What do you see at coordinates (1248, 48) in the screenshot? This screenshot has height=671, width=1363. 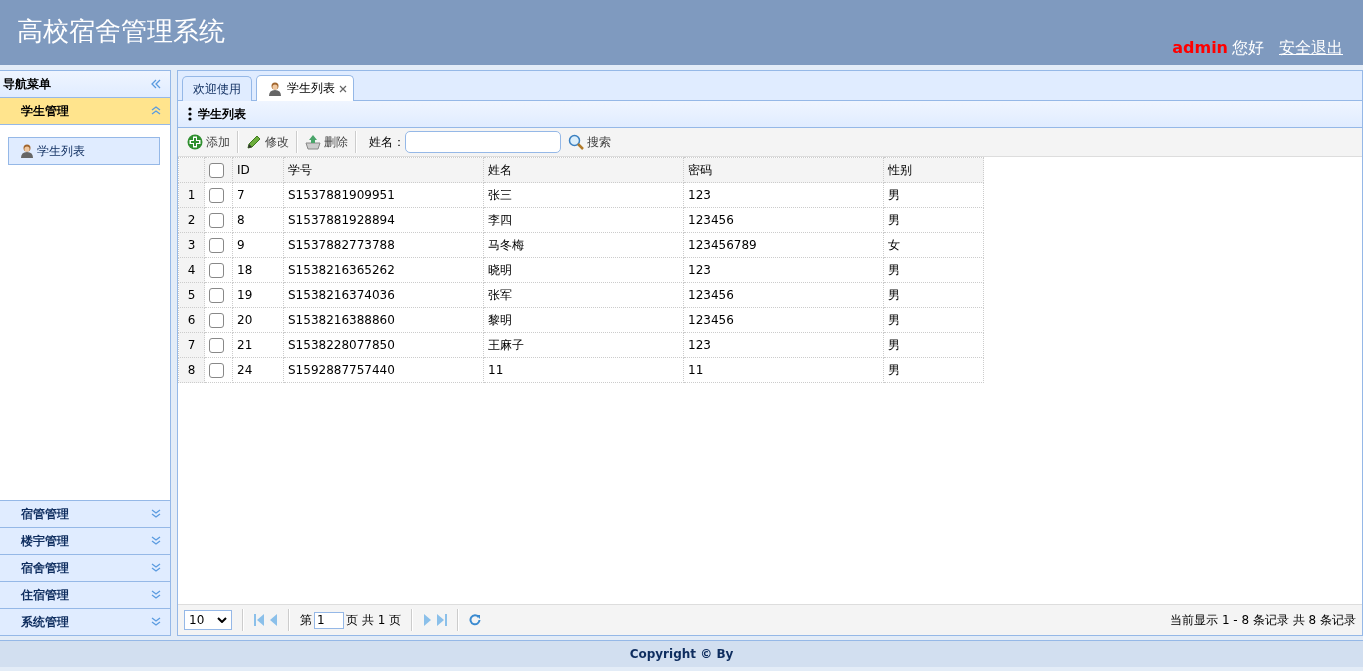 I see `greeting-text: 您好` at bounding box center [1248, 48].